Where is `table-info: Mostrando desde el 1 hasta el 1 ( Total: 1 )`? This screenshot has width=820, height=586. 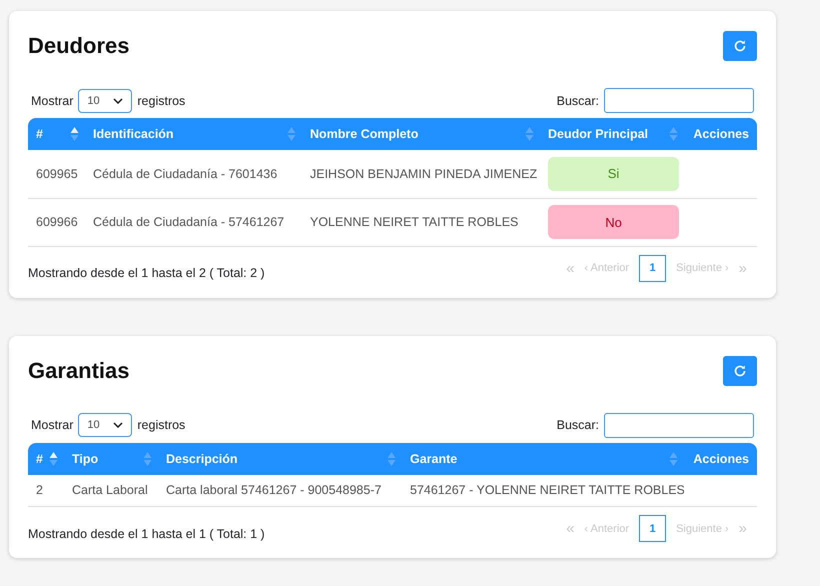 table-info: Mostrando desde el 1 hasta el 1 ( Total: 1 ) is located at coordinates (146, 533).